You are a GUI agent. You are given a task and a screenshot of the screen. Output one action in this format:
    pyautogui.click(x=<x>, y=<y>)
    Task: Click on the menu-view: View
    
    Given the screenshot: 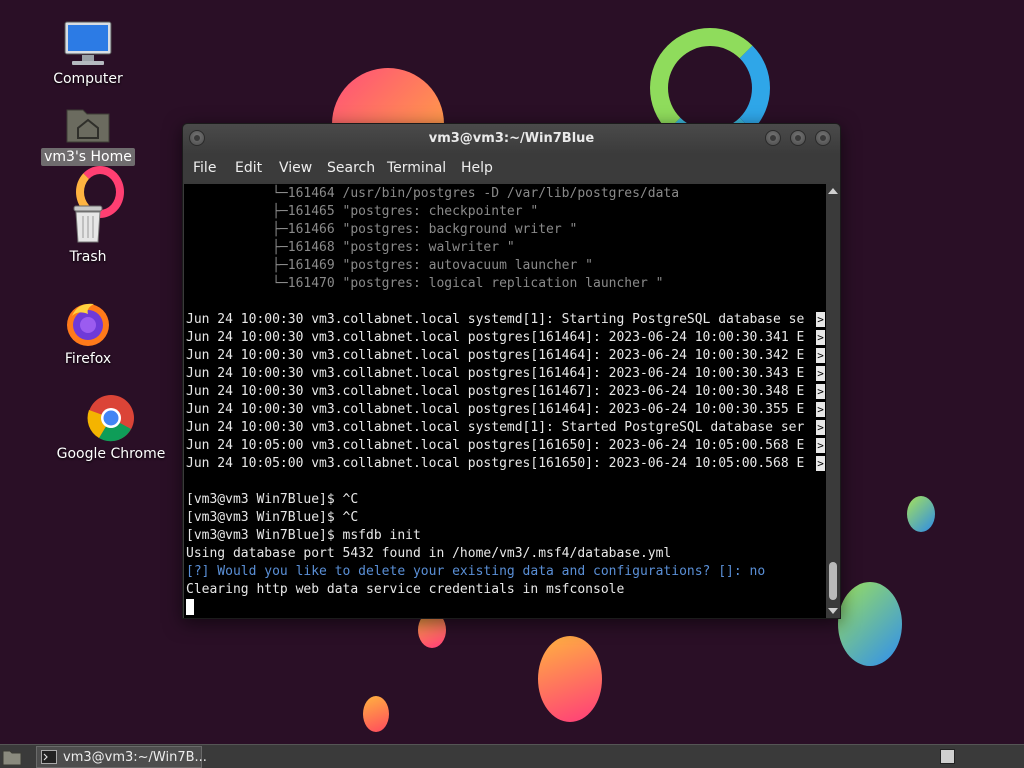 What is the action you would take?
    pyautogui.click(x=295, y=168)
    